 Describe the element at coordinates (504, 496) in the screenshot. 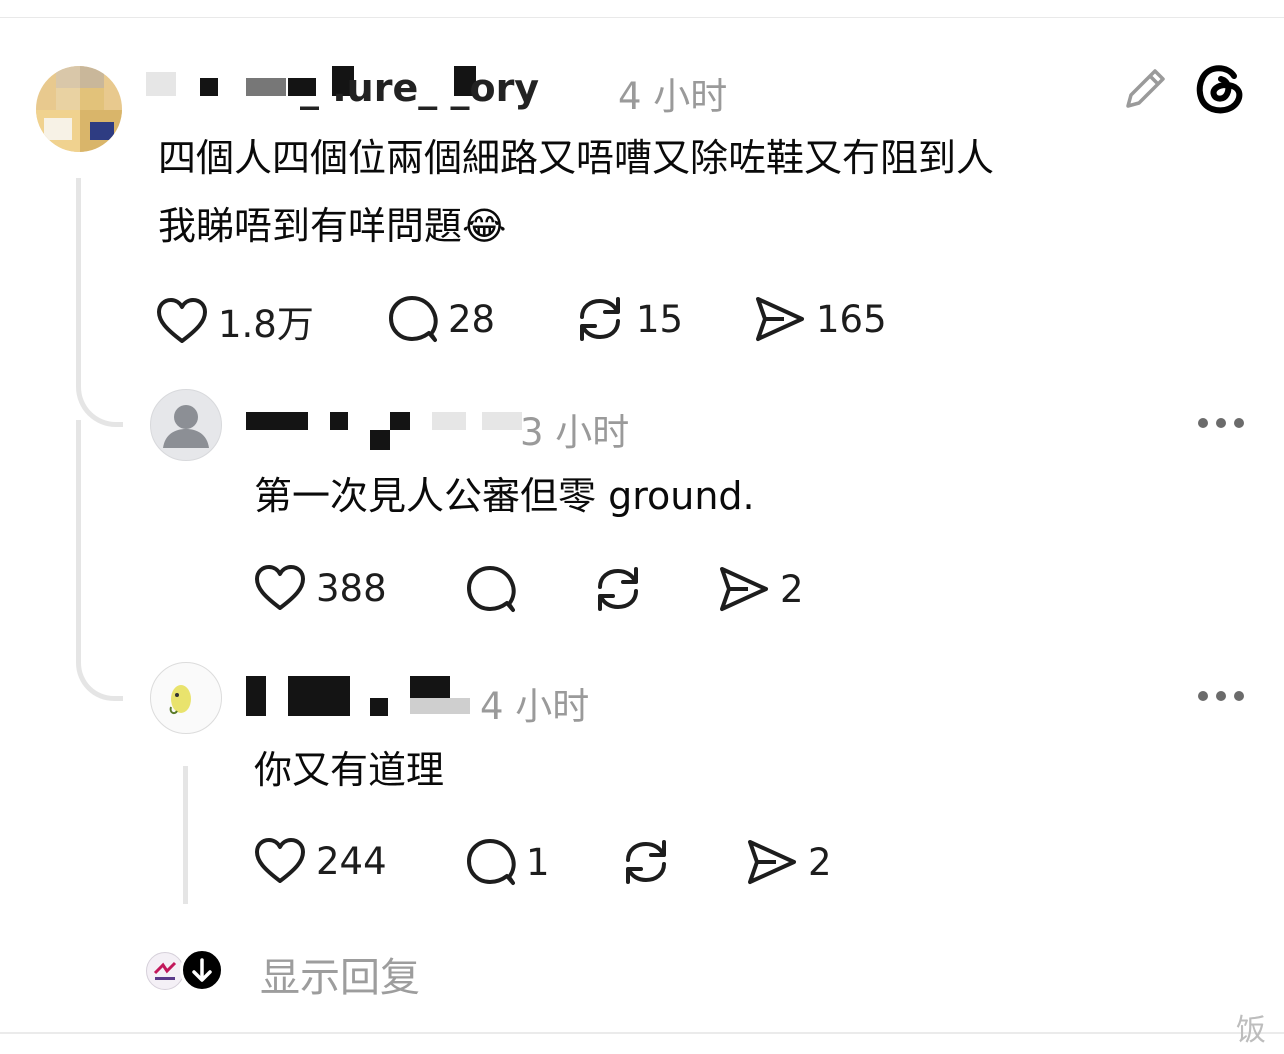

I see `reply1-text: 第一次見人公審但零 ground.` at that location.